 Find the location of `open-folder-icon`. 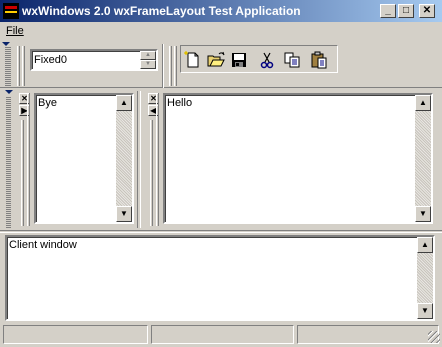

open-folder-icon is located at coordinates (216, 59).